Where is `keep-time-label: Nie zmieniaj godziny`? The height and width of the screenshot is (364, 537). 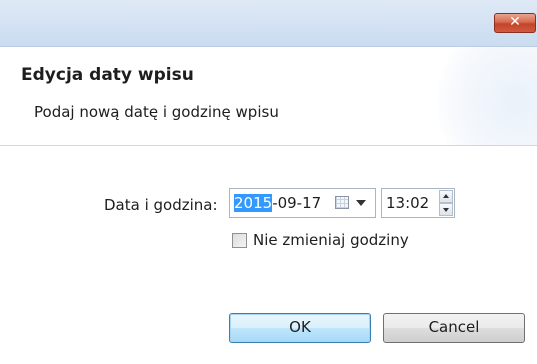
keep-time-label: Nie zmieniaj godziny is located at coordinates (331, 240).